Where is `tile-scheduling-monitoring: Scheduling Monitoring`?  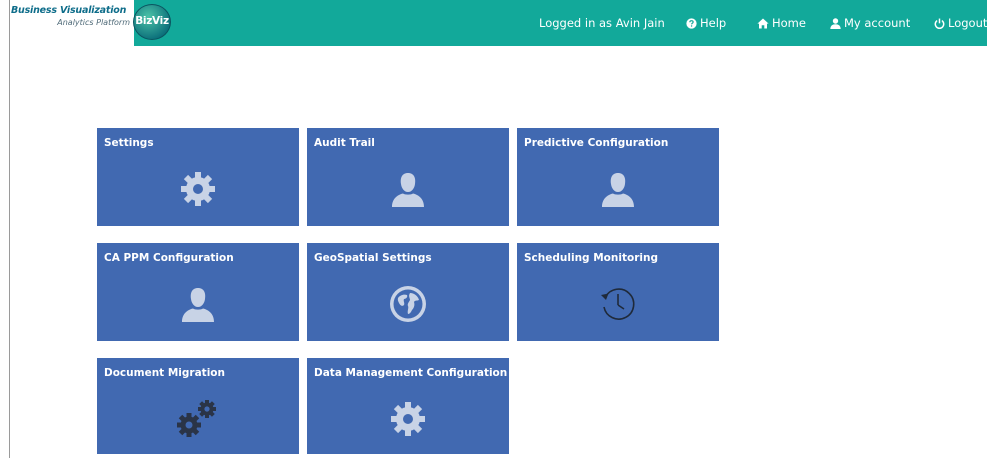 tile-scheduling-monitoring: Scheduling Monitoring is located at coordinates (618, 292).